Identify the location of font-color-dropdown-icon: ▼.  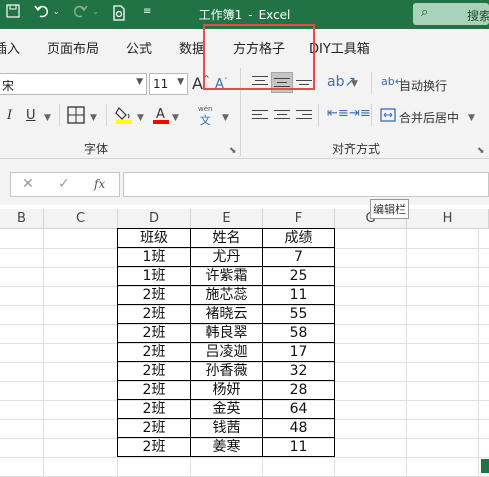
(175, 118).